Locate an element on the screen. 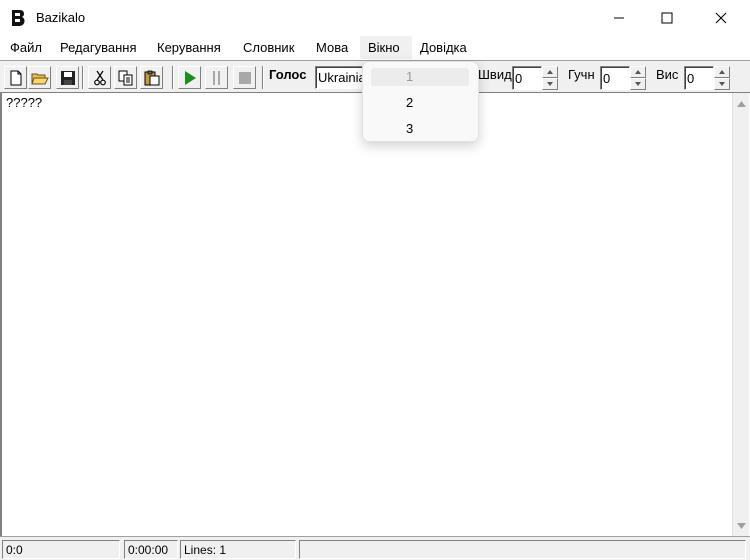  scroll-down-button is located at coordinates (741, 525).